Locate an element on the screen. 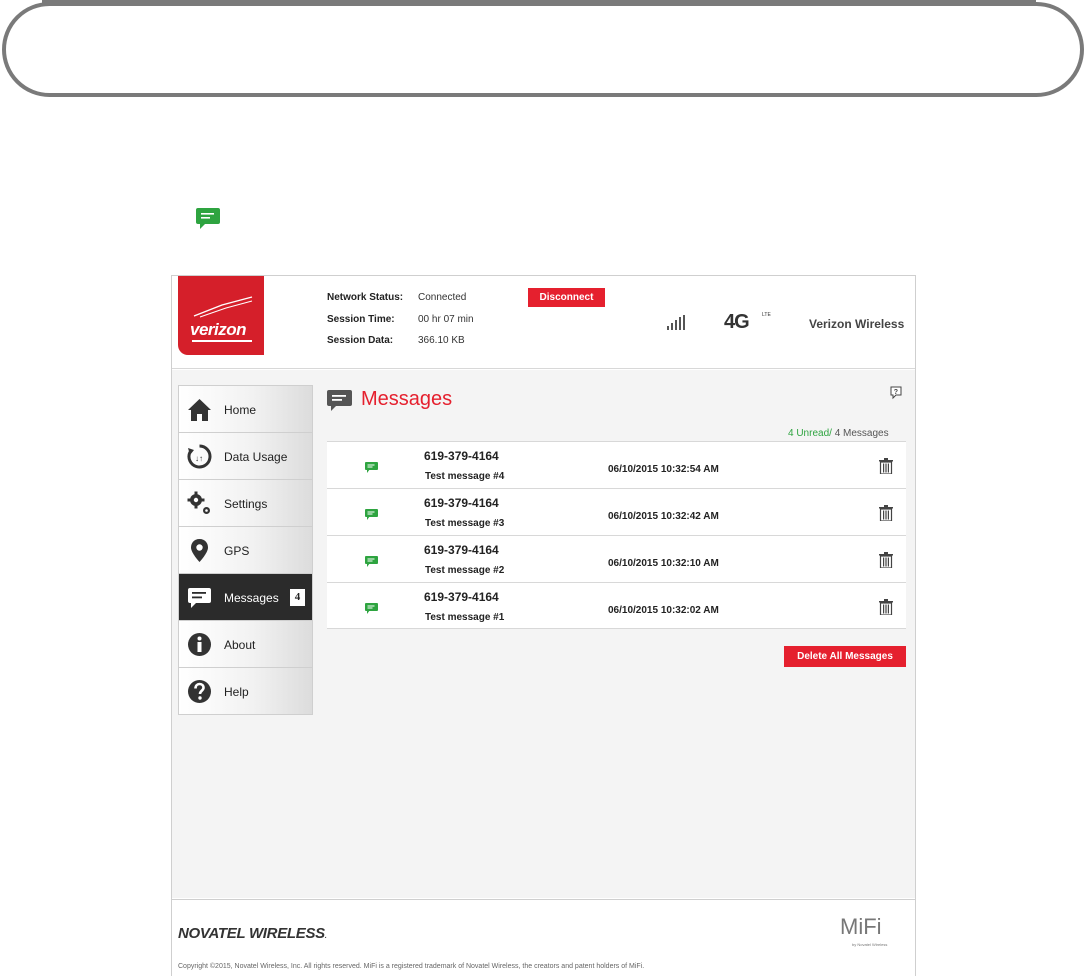 This screenshot has width=1086, height=976. verizon-check-icon is located at coordinates (223, 307).